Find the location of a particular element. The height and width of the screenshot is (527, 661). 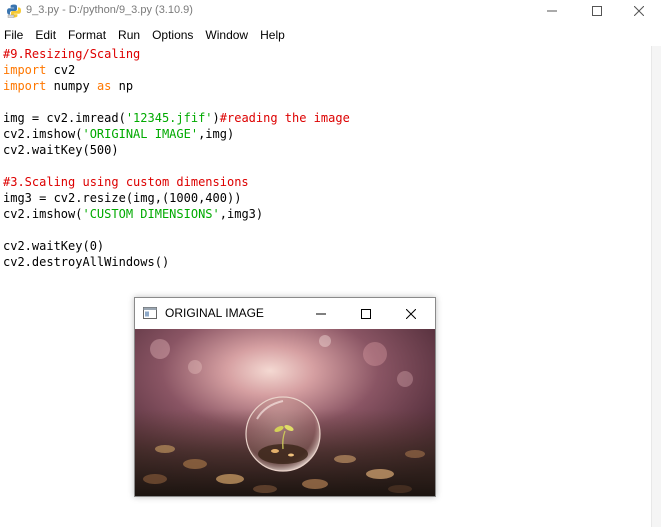

opencv-close-button is located at coordinates (410, 313).